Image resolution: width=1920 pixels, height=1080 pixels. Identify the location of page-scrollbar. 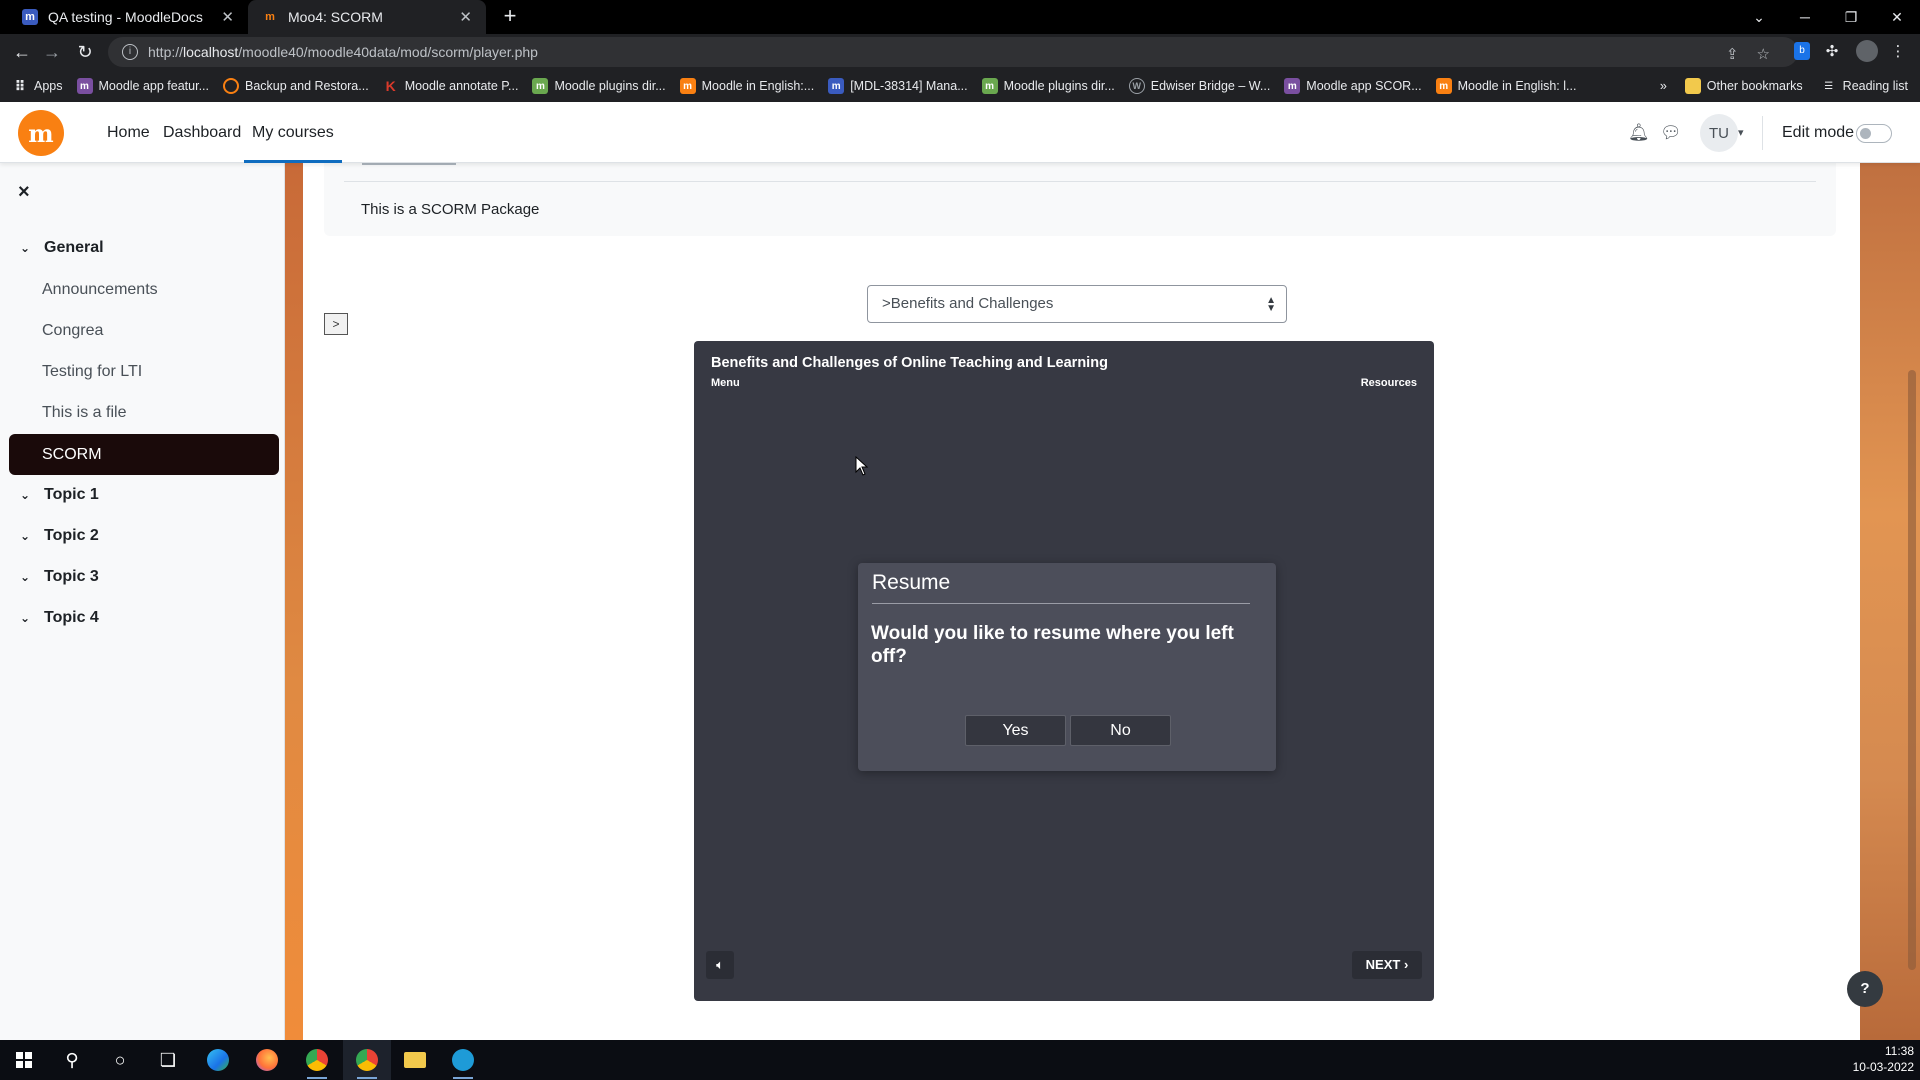
(1912, 670).